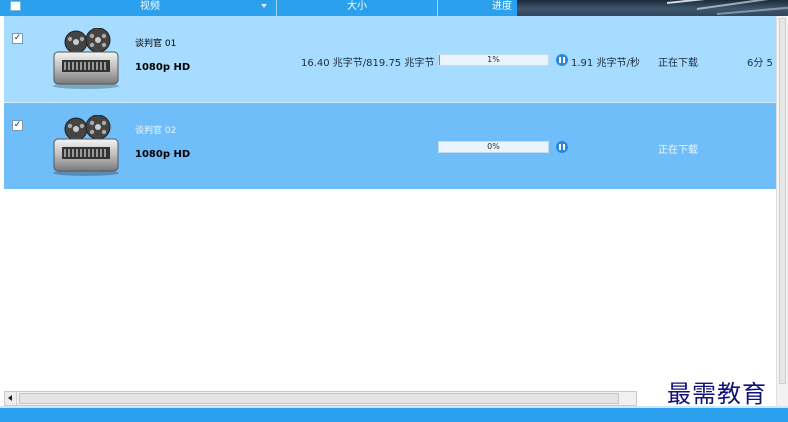  Describe the element at coordinates (11, 398) in the screenshot. I see `scroll-left-button` at that location.